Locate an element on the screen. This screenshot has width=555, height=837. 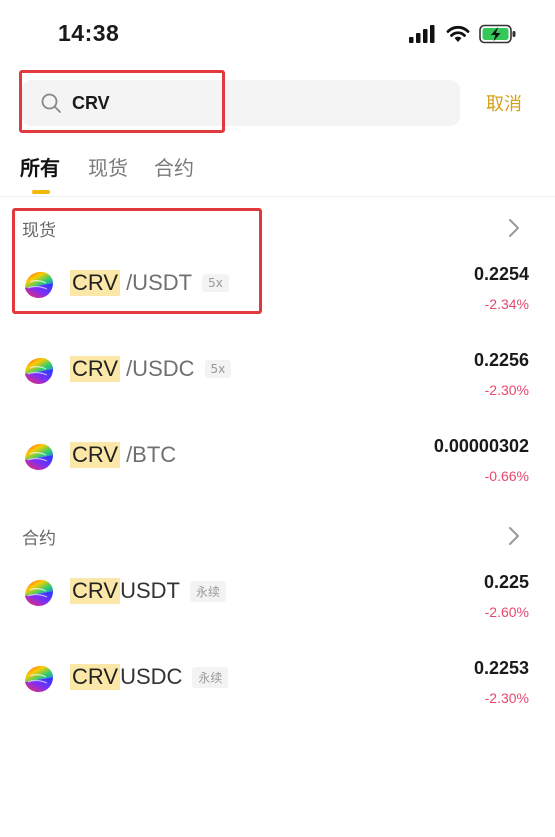
pair-quote: /USDT is located at coordinates (159, 282).